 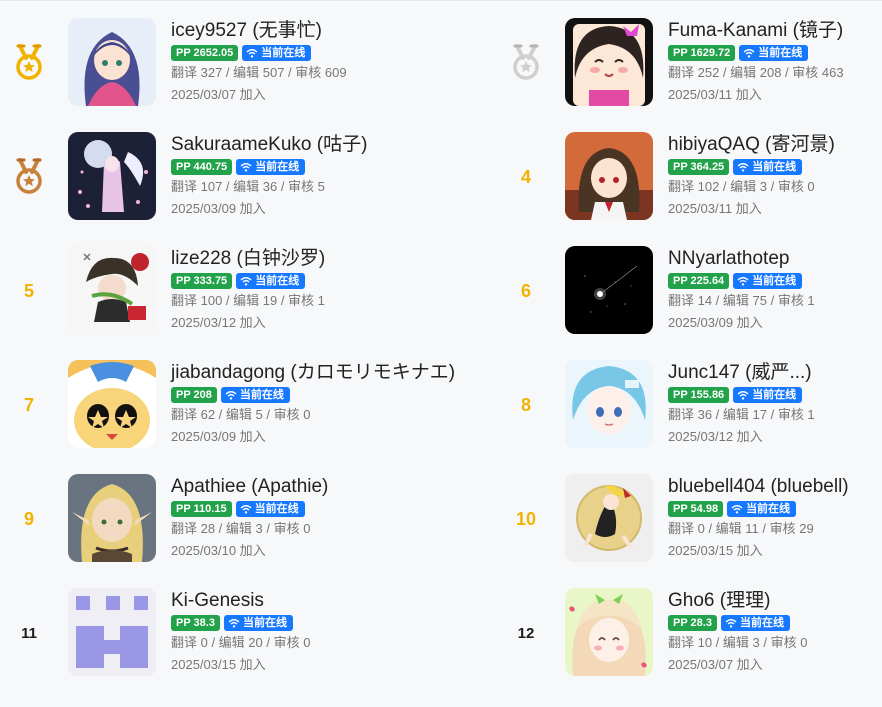 I want to click on rank-number: 10, so click(x=526, y=518).